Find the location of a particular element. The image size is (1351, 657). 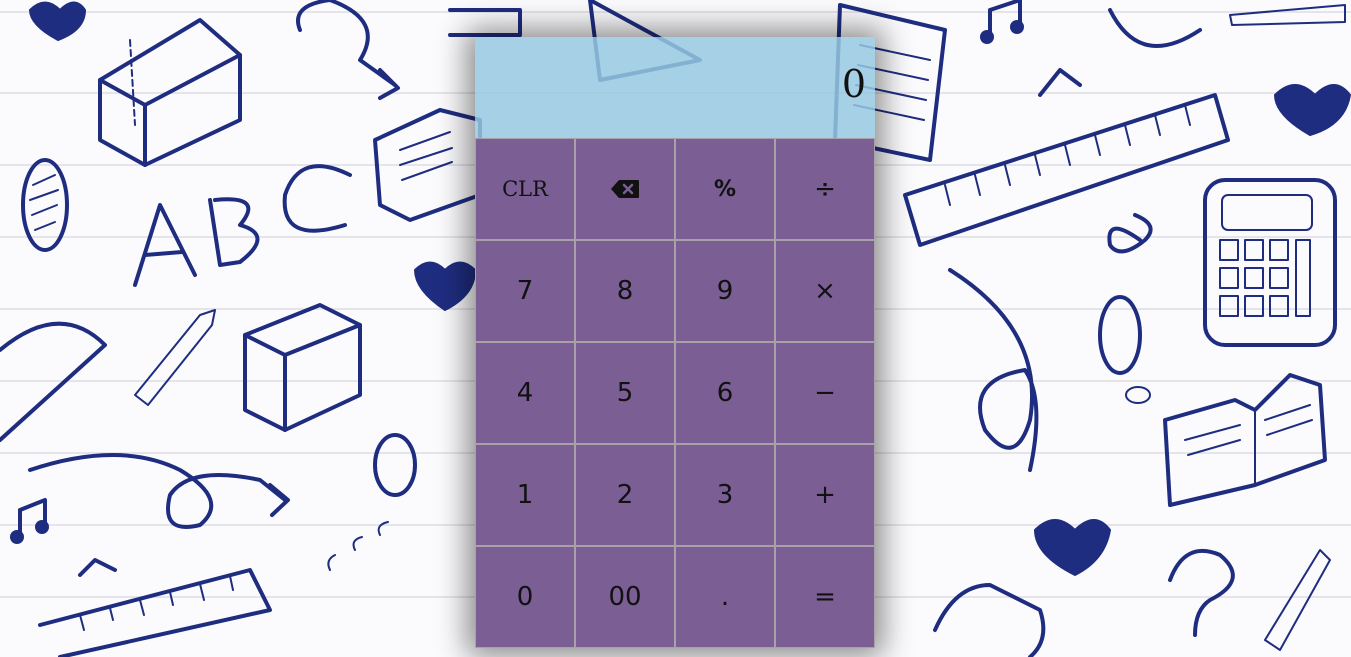

calculator-display: 0 is located at coordinates (675, 87).